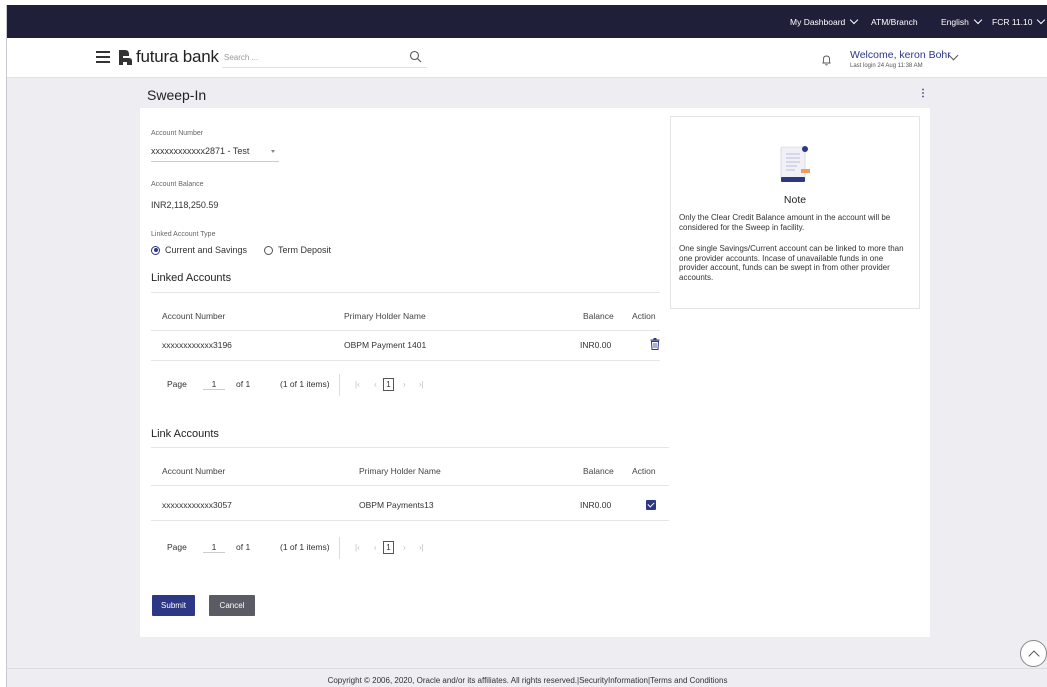  Describe the element at coordinates (177, 56) in the screenshot. I see `brand-name: futura bank` at that location.